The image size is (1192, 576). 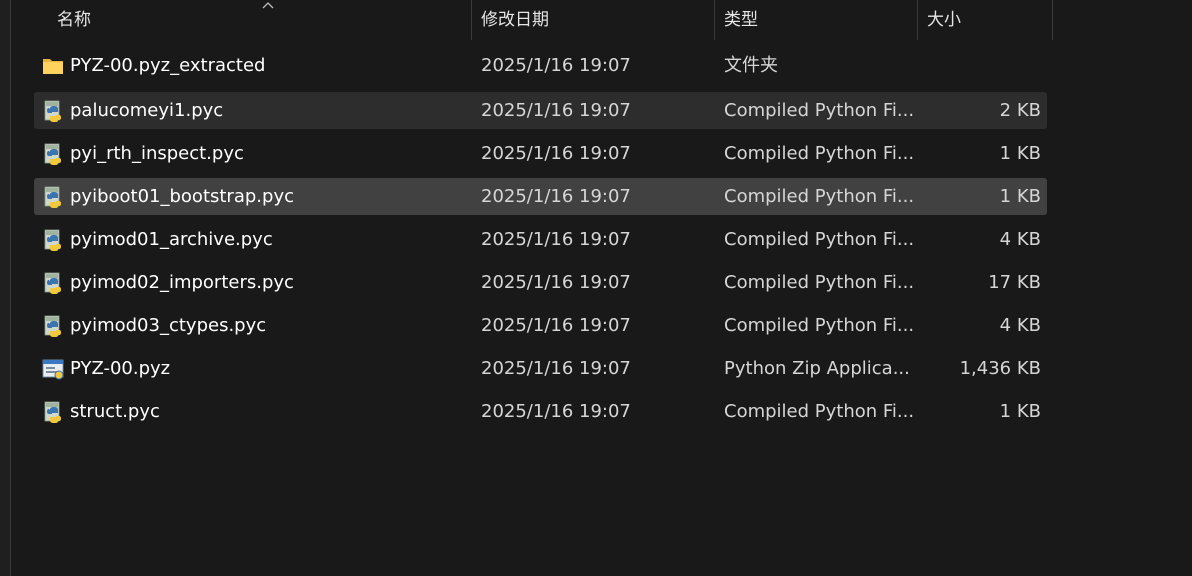 What do you see at coordinates (984, 20) in the screenshot?
I see `column-header-size: 大小` at bounding box center [984, 20].